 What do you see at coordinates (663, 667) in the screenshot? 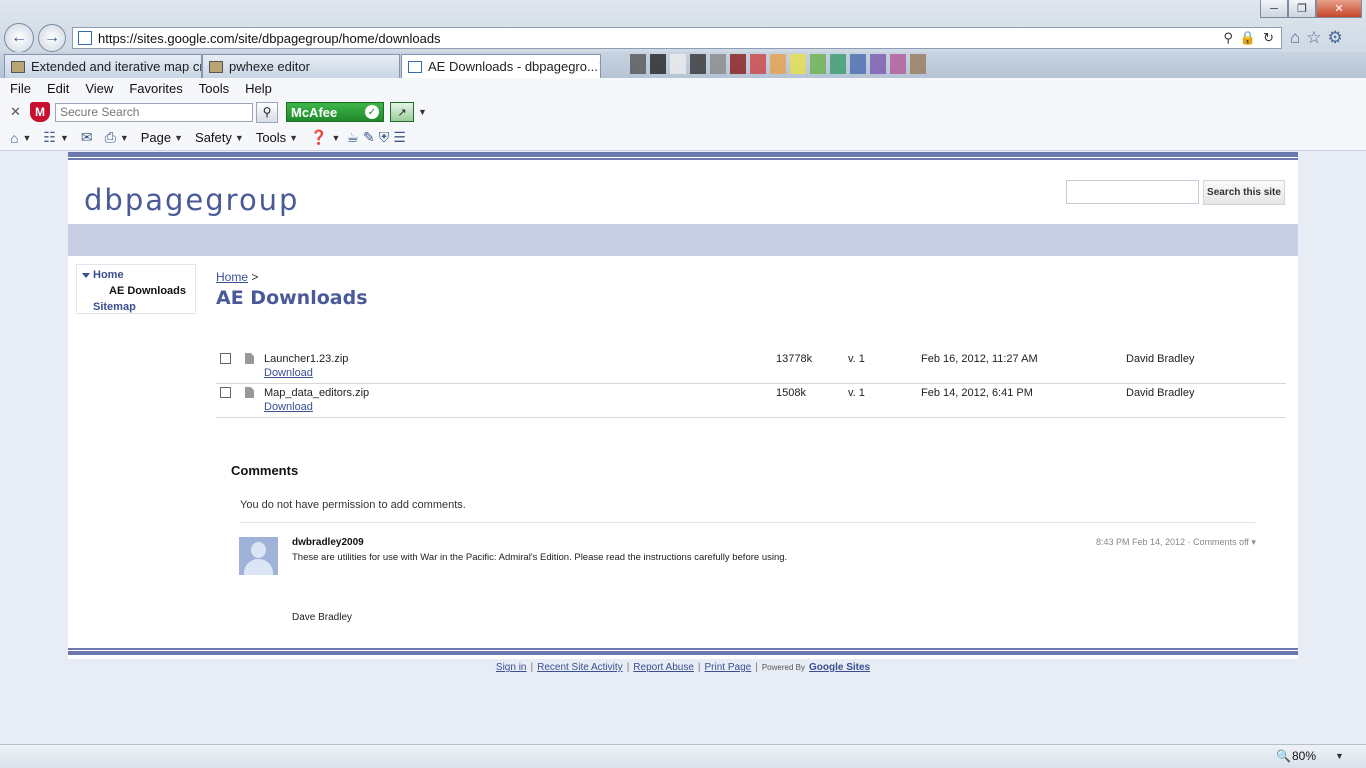
I see `report-abuse-link: Report Abuse` at bounding box center [663, 667].